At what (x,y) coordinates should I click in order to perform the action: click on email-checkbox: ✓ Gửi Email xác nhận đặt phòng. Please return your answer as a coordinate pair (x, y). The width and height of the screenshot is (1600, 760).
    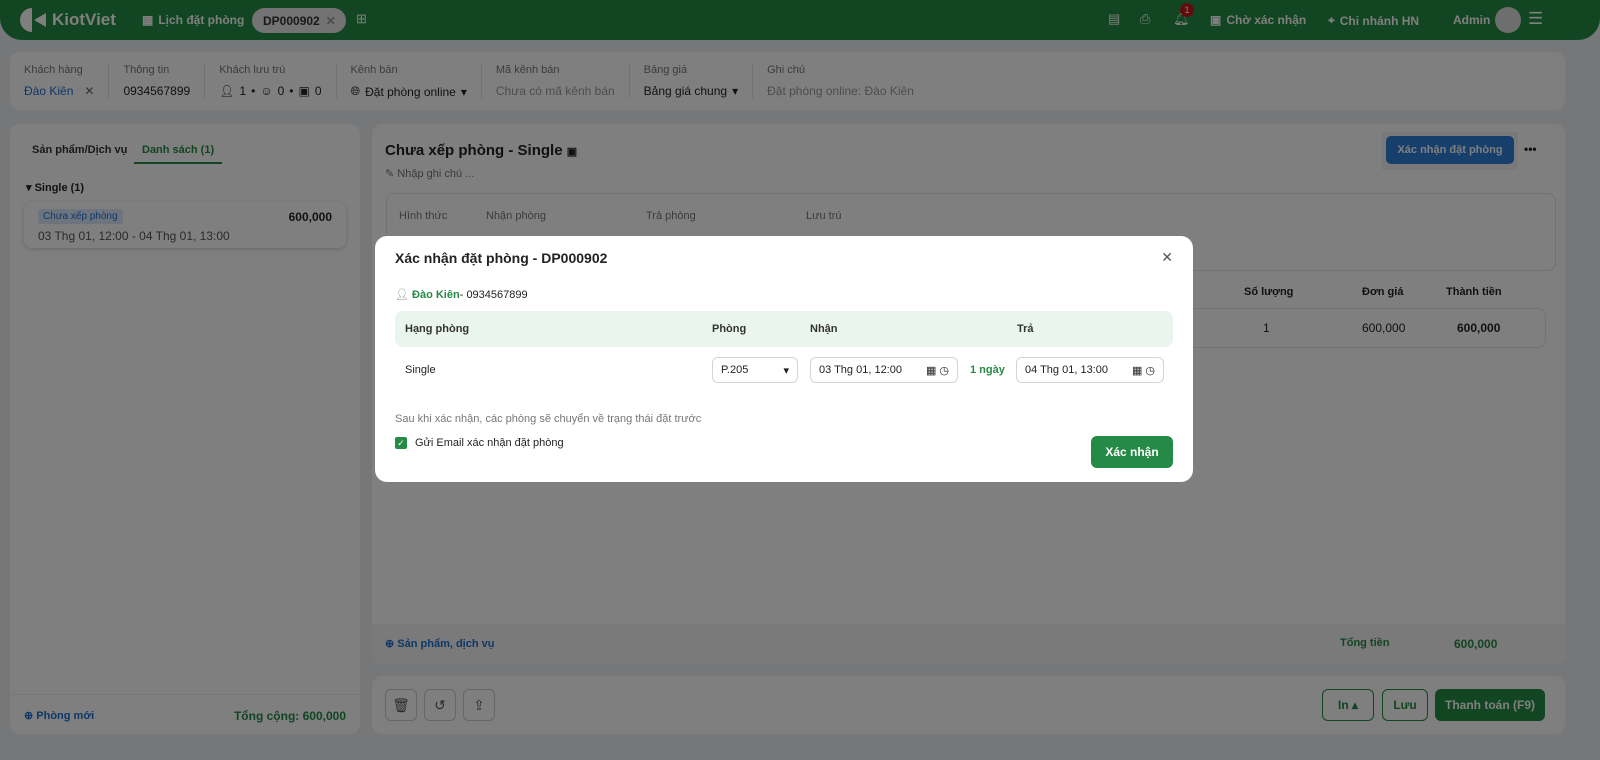
    Looking at the image, I should click on (479, 443).